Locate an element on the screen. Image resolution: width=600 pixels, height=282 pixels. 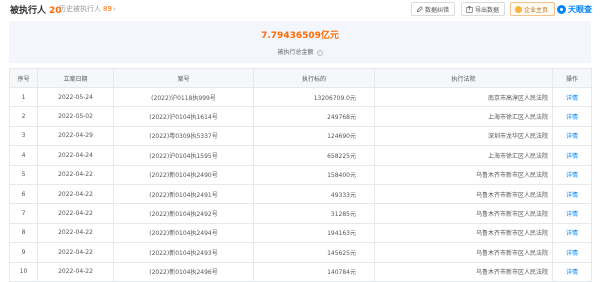
history-label: 历史被执行人 is located at coordinates (80, 9).